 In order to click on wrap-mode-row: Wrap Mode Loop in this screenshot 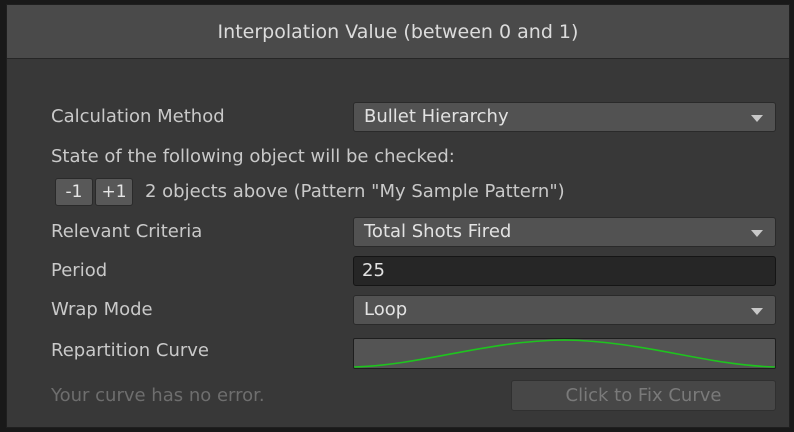, I will do `click(398, 310)`.